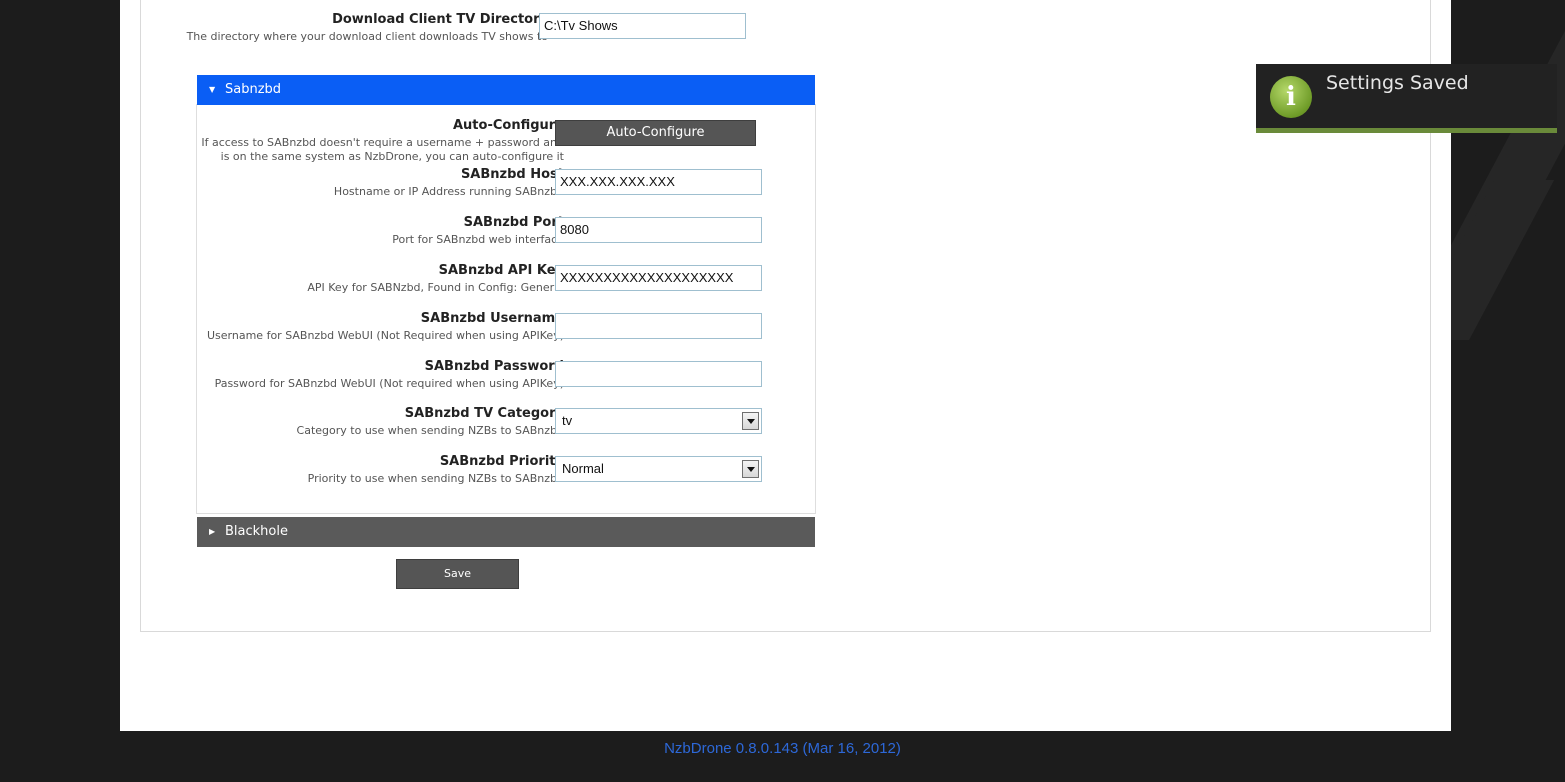 Image resolution: width=1565 pixels, height=782 pixels. I want to click on sabnzbd-section-title: Sabnzbd, so click(253, 89).